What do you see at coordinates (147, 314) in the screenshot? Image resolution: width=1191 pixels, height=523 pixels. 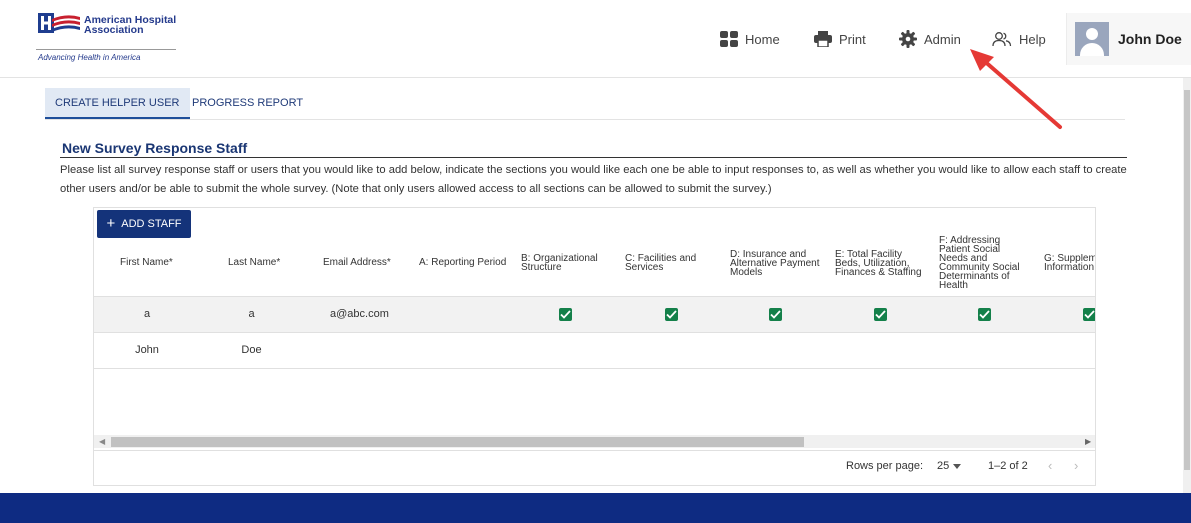 I see `cell-first-name: a` at bounding box center [147, 314].